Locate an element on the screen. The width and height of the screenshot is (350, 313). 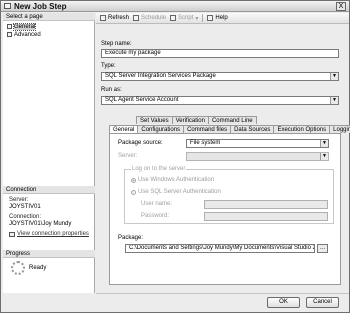
run-as-select-value: SQL Agent Service Account is located at coordinates (142, 100).